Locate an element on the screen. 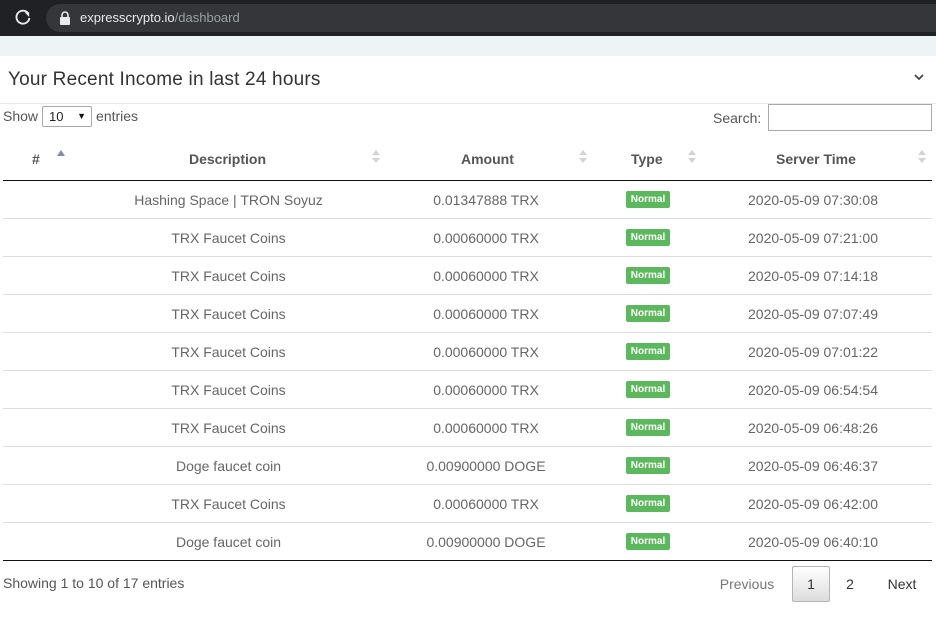  cell-server-time: 2020-05-09 06:42:00 is located at coordinates (813, 503).